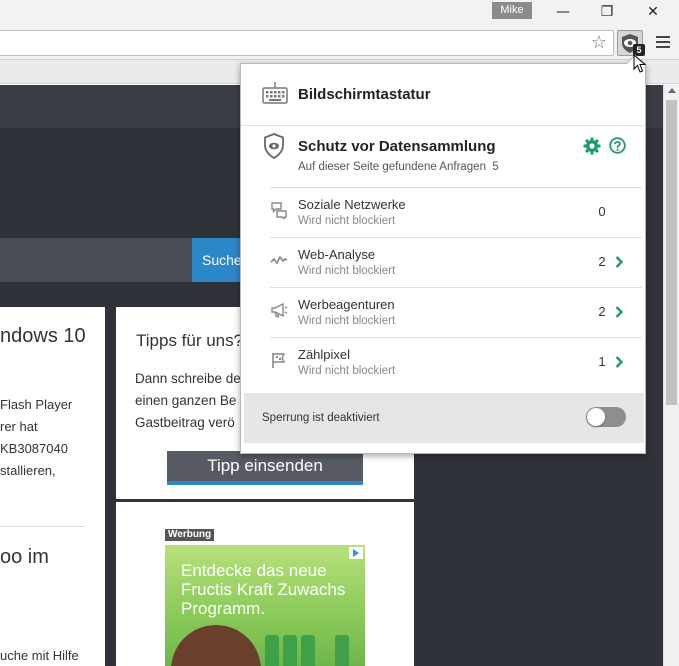 Image resolution: width=679 pixels, height=666 pixels. What do you see at coordinates (275, 93) in the screenshot?
I see `keyboard-icon` at bounding box center [275, 93].